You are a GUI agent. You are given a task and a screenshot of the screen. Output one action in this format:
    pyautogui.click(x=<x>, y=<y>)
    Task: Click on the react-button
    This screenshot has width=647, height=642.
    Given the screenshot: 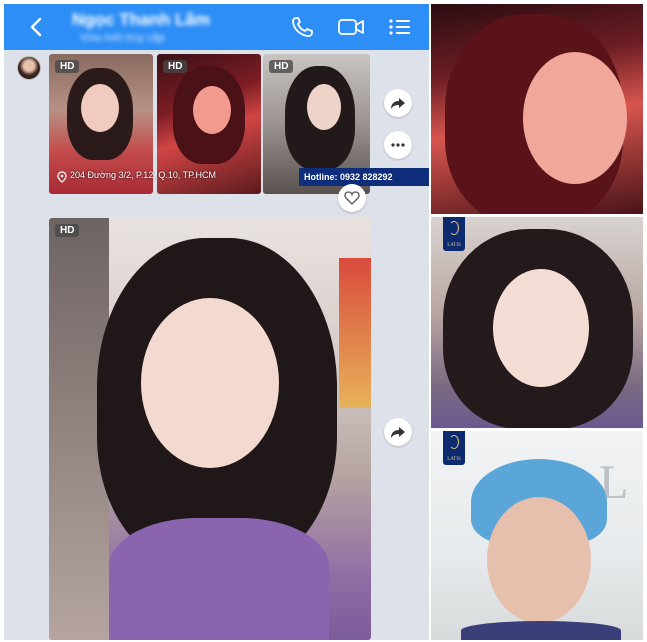 What is the action you would take?
    pyautogui.click(x=352, y=198)
    